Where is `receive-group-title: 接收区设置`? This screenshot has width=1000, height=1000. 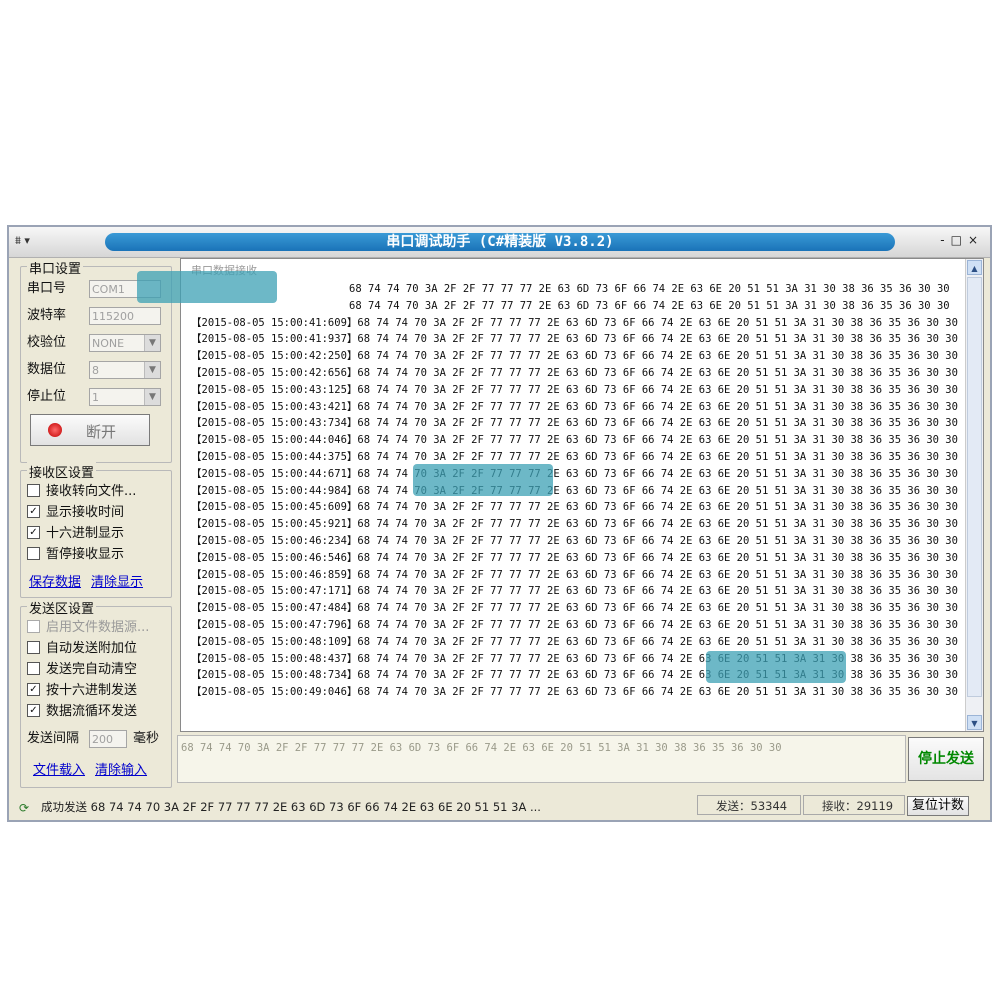 receive-group-title: 接收区设置 is located at coordinates (62, 471).